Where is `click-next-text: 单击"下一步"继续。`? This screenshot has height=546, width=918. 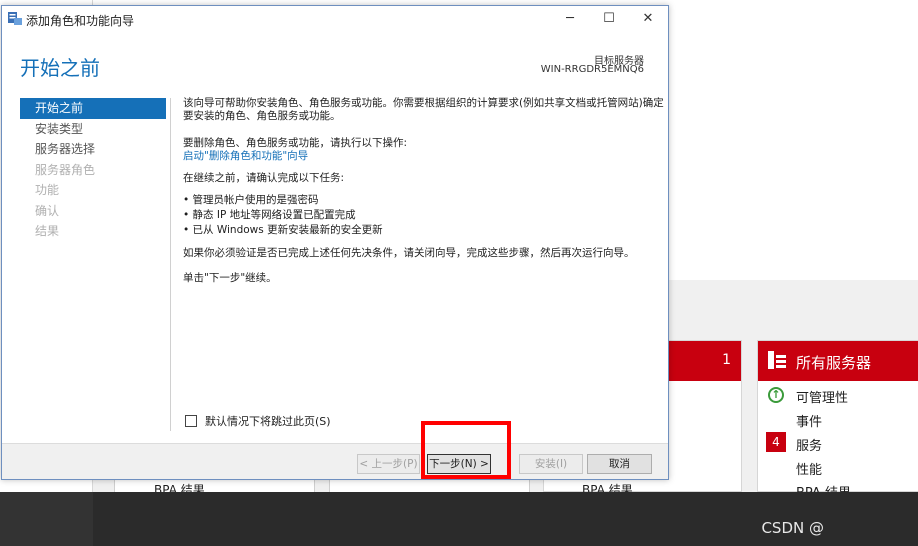 click-next-text: 单击"下一步"继续。 is located at coordinates (230, 278).